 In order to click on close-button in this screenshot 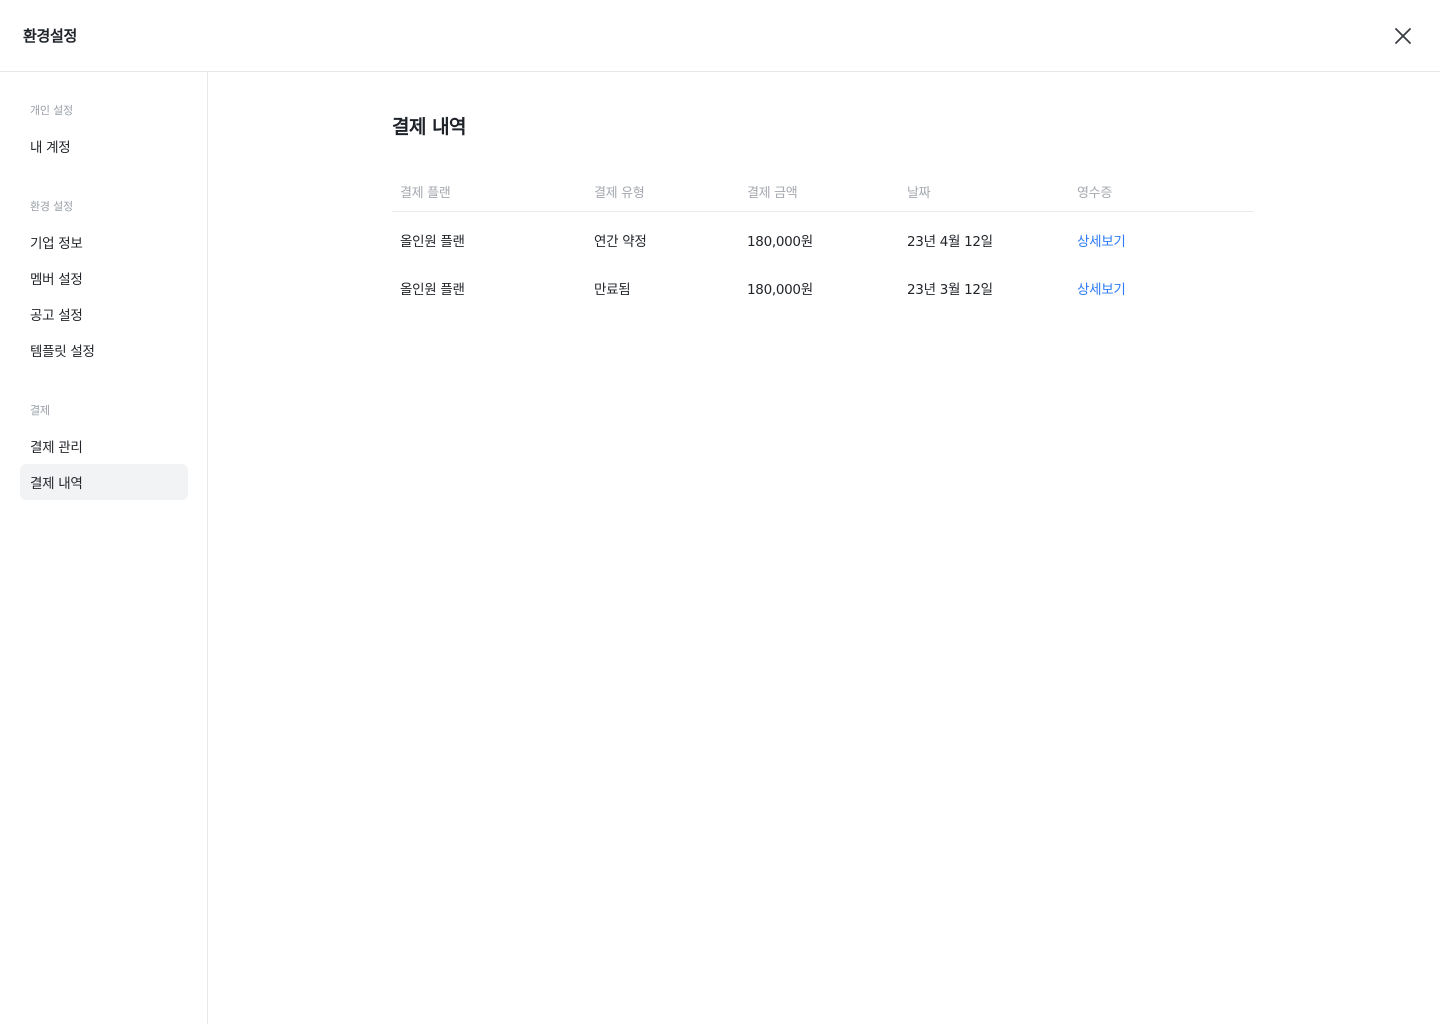, I will do `click(1403, 36)`.